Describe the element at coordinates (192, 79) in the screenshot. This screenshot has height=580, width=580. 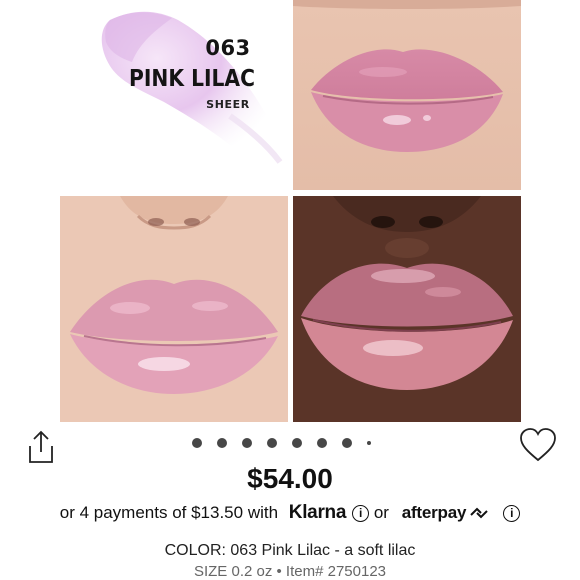
I see `shade-name: PINK LILAC` at that location.